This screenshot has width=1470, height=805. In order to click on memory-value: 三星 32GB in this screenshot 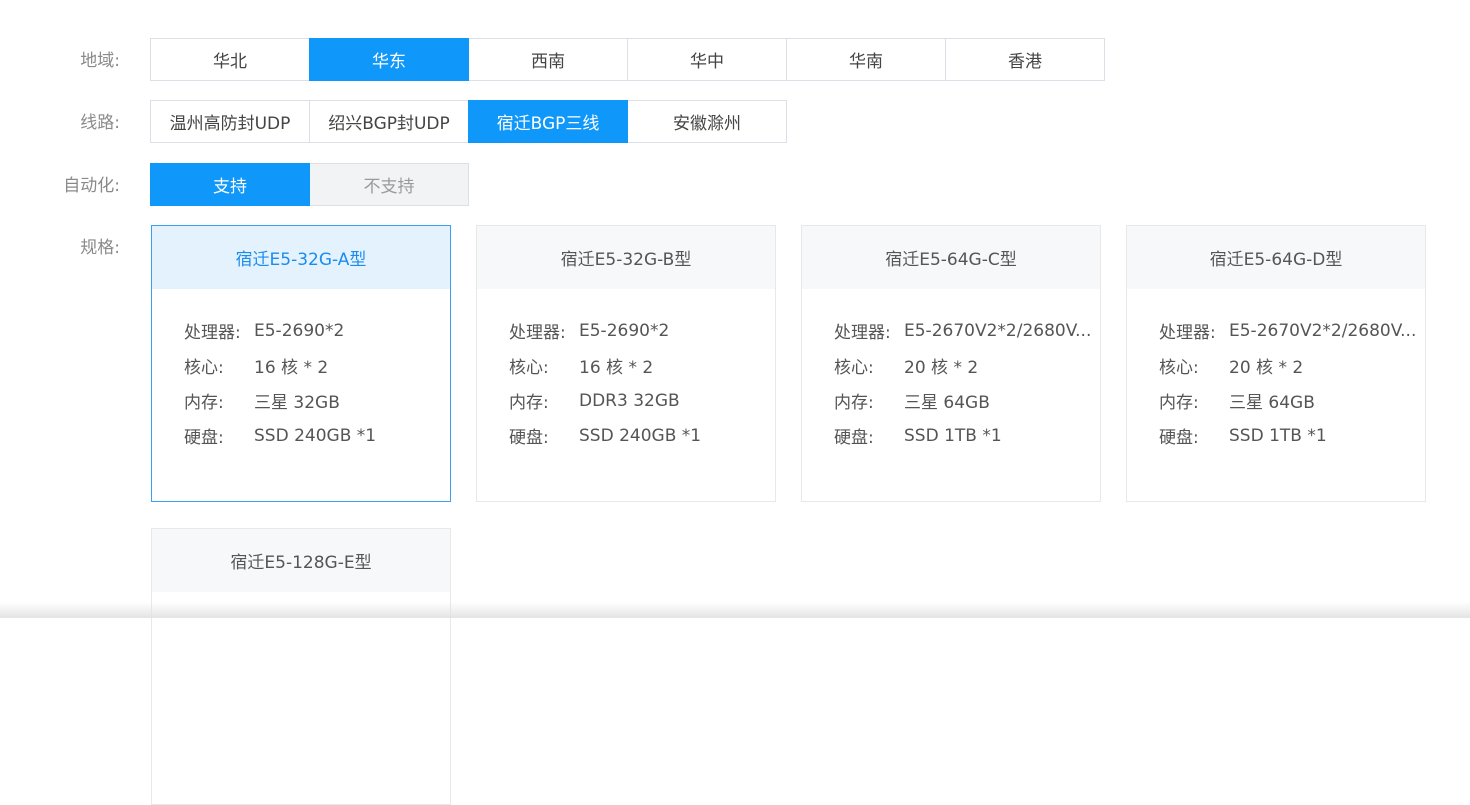, I will do `click(297, 403)`.